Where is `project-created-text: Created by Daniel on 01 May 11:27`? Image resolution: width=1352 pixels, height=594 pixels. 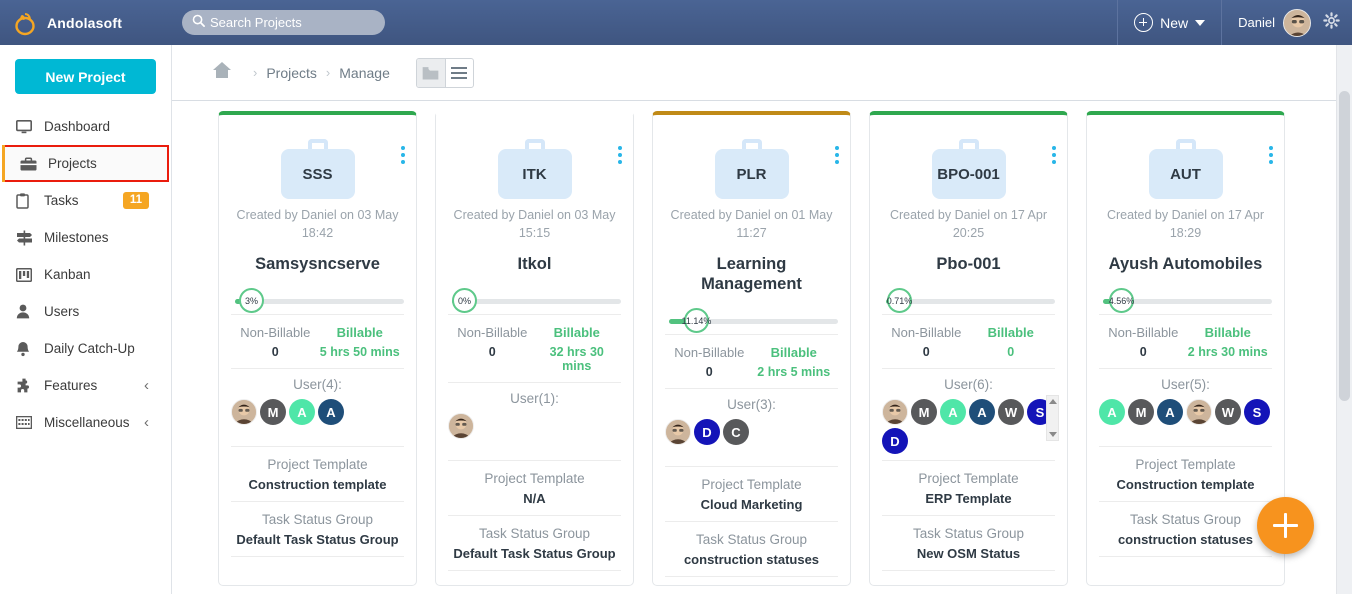
project-created-text: Created by Daniel on 01 May 11:27 is located at coordinates (751, 224).